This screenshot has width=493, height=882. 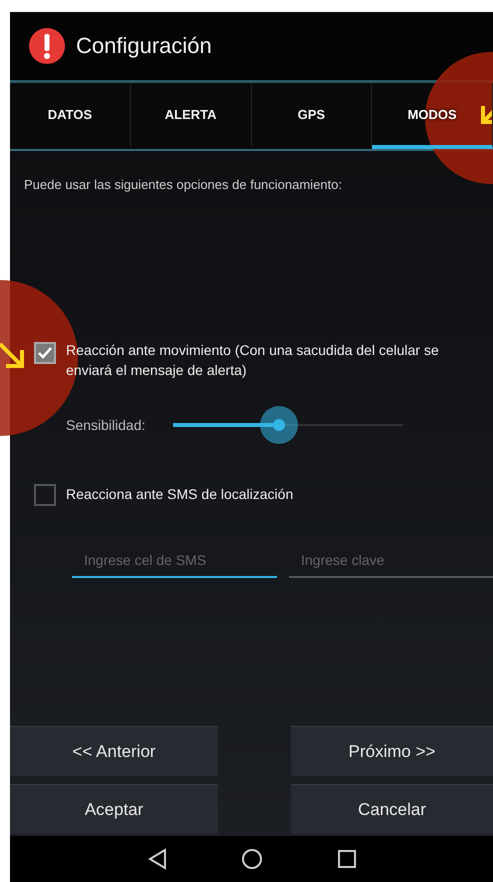 I want to click on tab: DATOS, so click(x=70, y=116).